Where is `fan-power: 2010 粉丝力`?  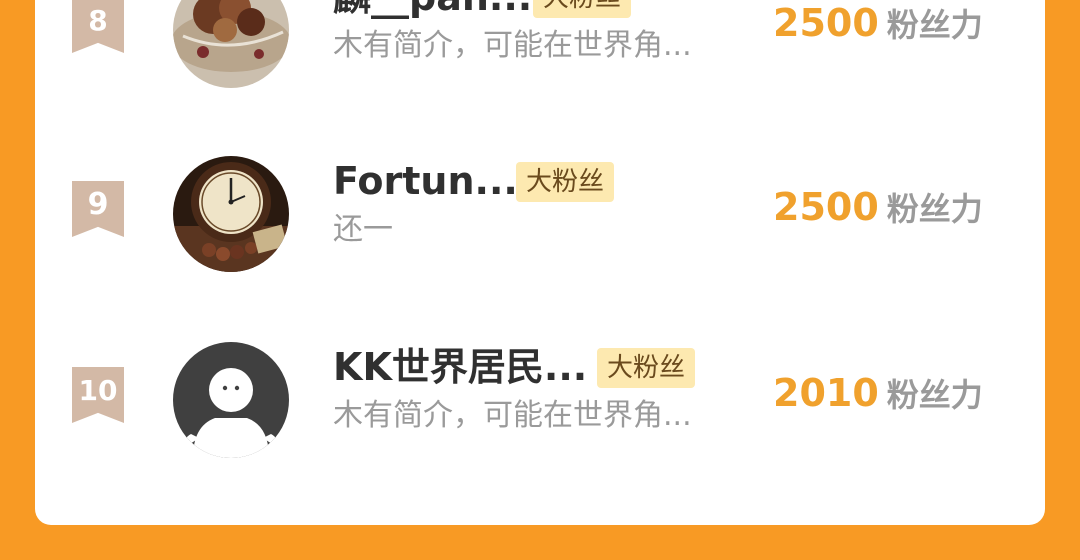 fan-power: 2010 粉丝力 is located at coordinates (878, 393).